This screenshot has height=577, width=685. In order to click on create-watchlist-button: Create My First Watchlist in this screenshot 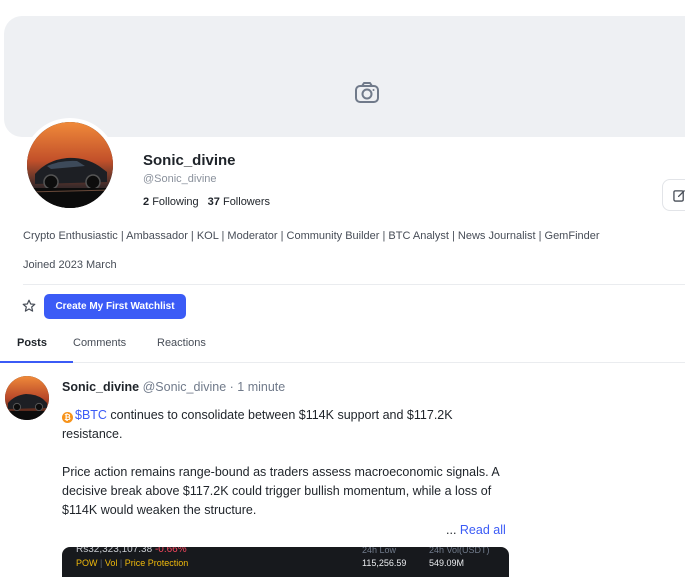, I will do `click(115, 306)`.